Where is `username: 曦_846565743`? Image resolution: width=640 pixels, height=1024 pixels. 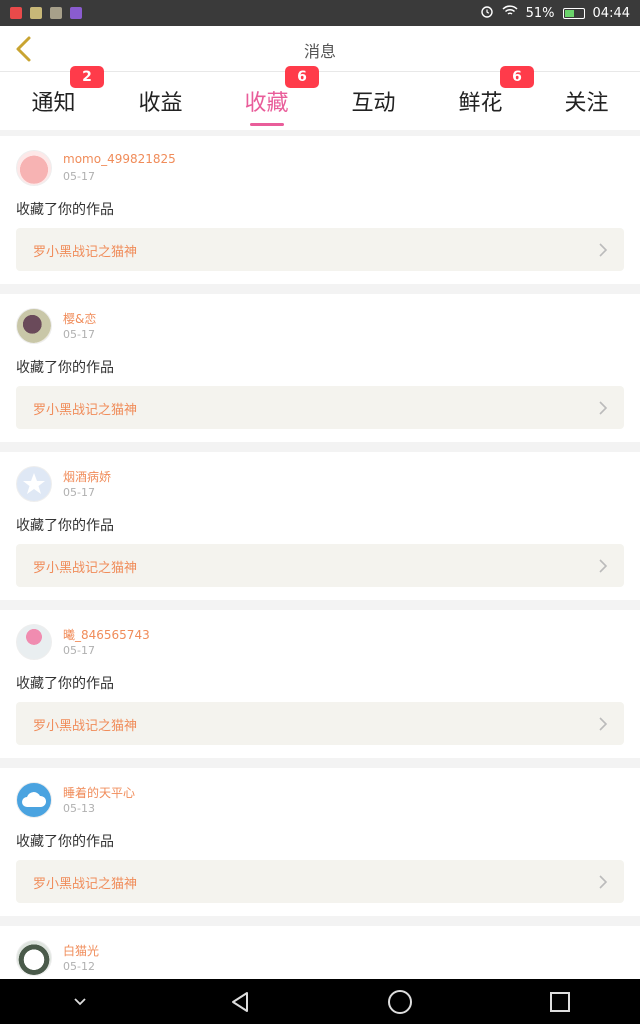 username: 曦_846565743 is located at coordinates (106, 634).